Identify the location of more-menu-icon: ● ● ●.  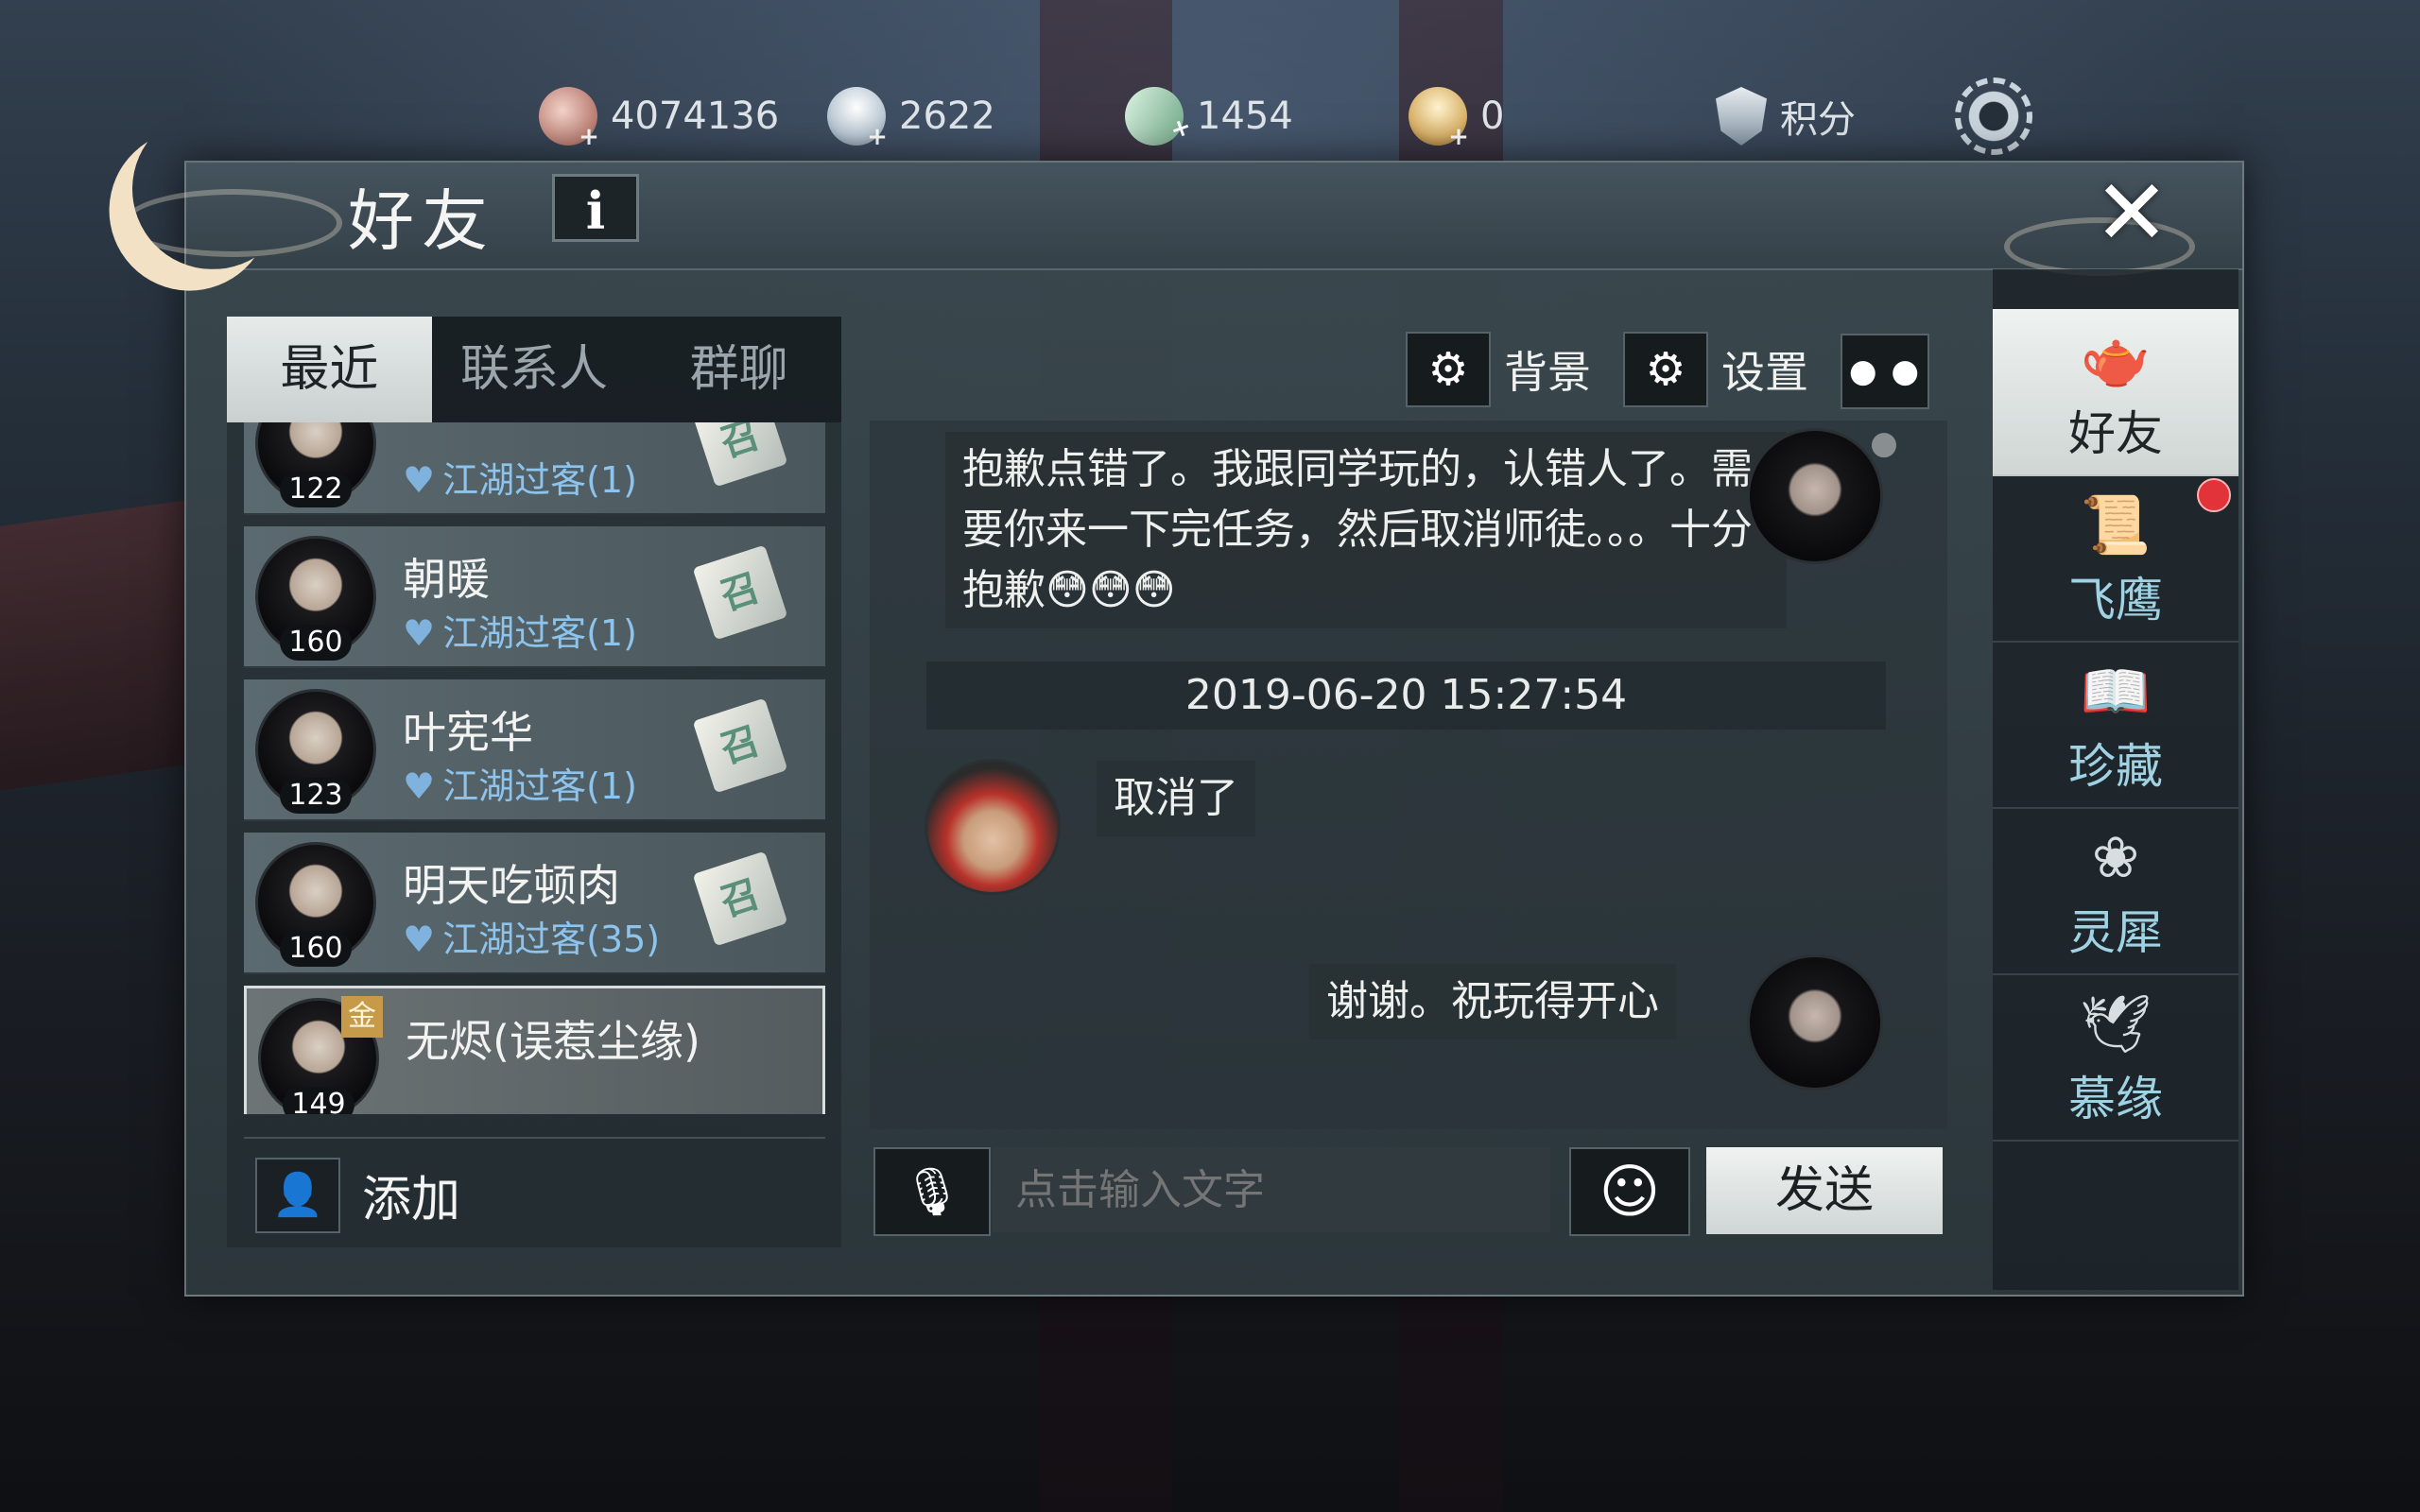
(1885, 398).